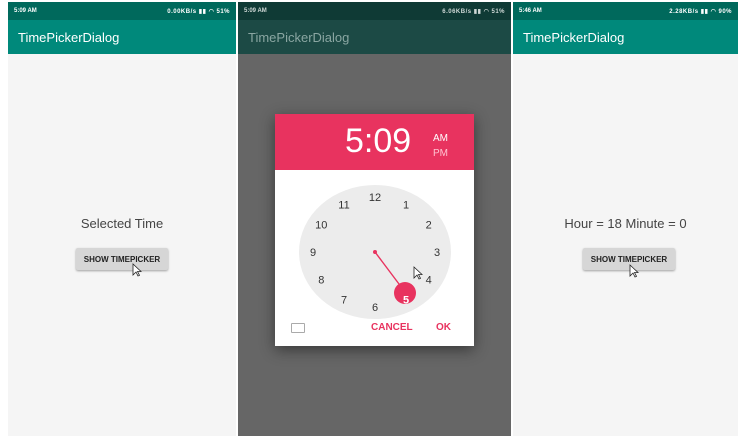 The height and width of the screenshot is (436, 738). I want to click on clock-face: 121234567891011, so click(375, 254).